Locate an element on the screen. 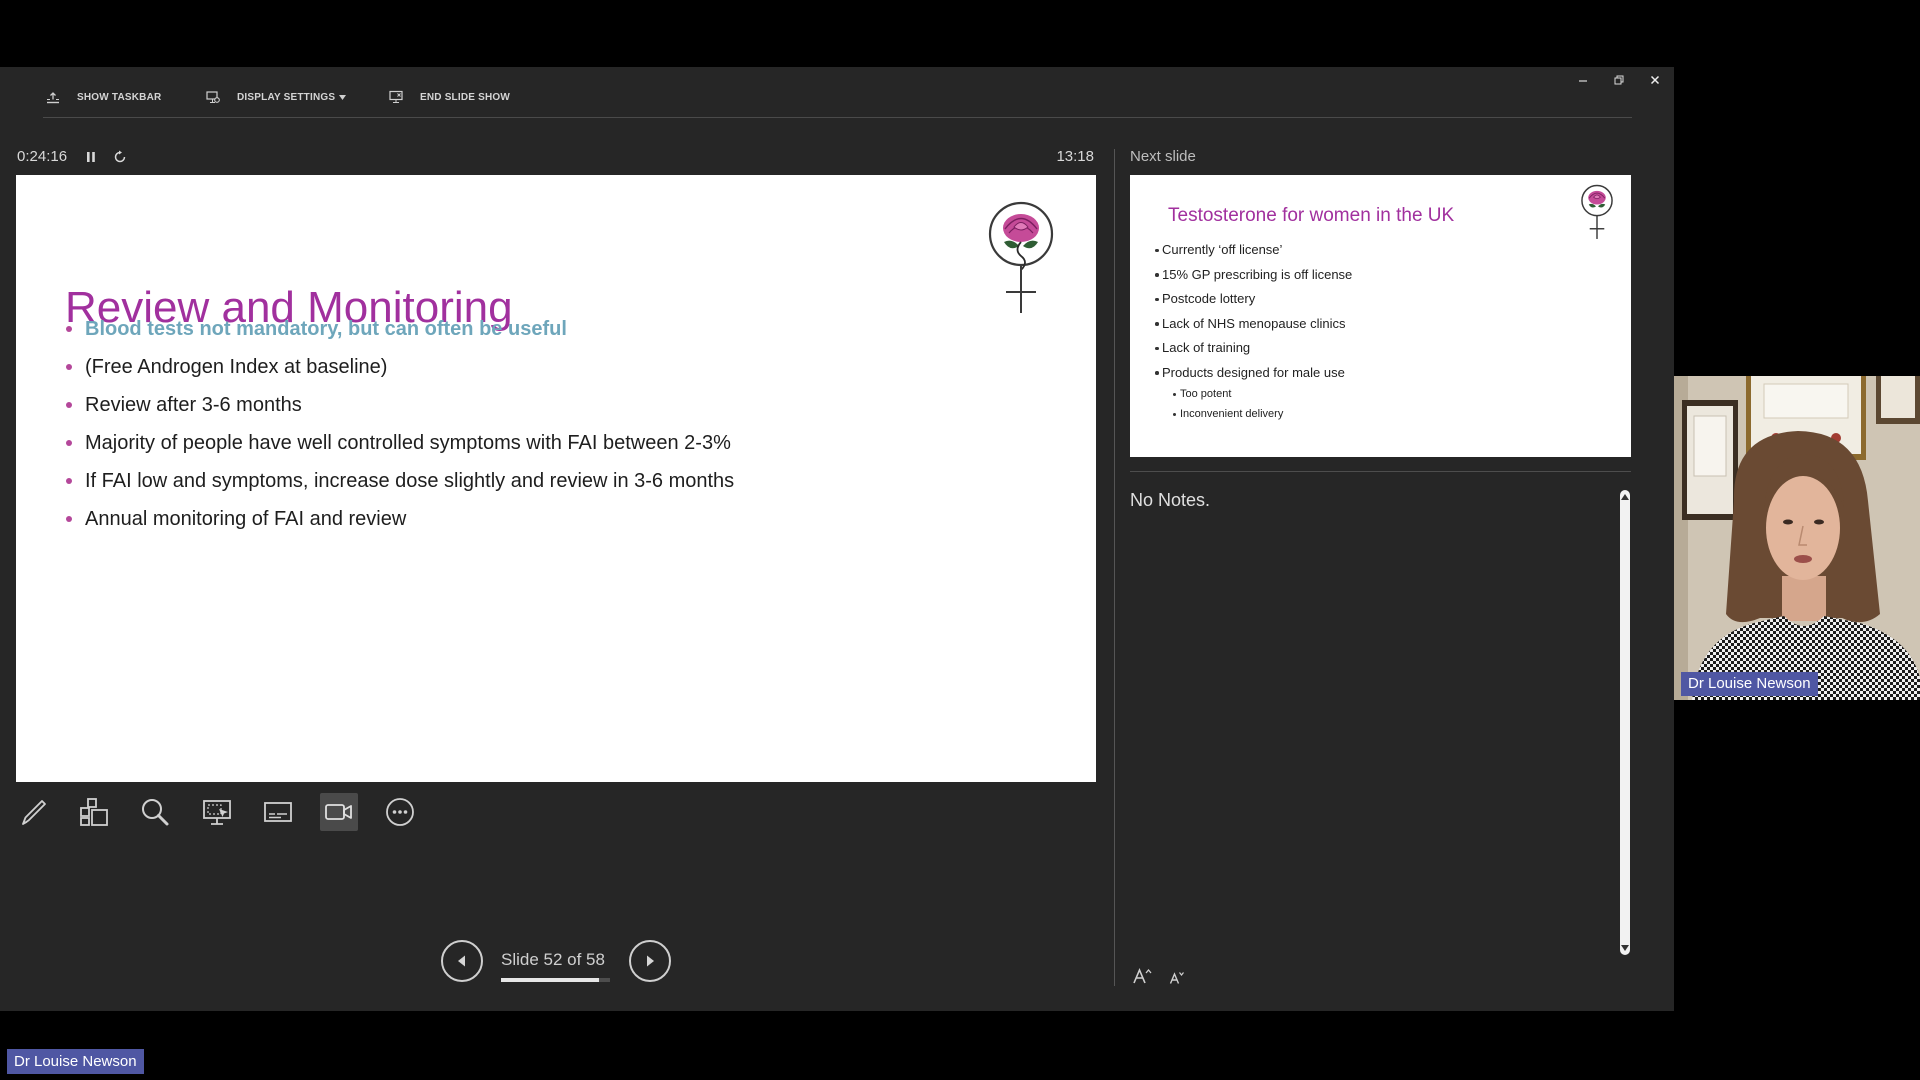 This screenshot has height=1080, width=1920. toolbar-divider is located at coordinates (837, 117).